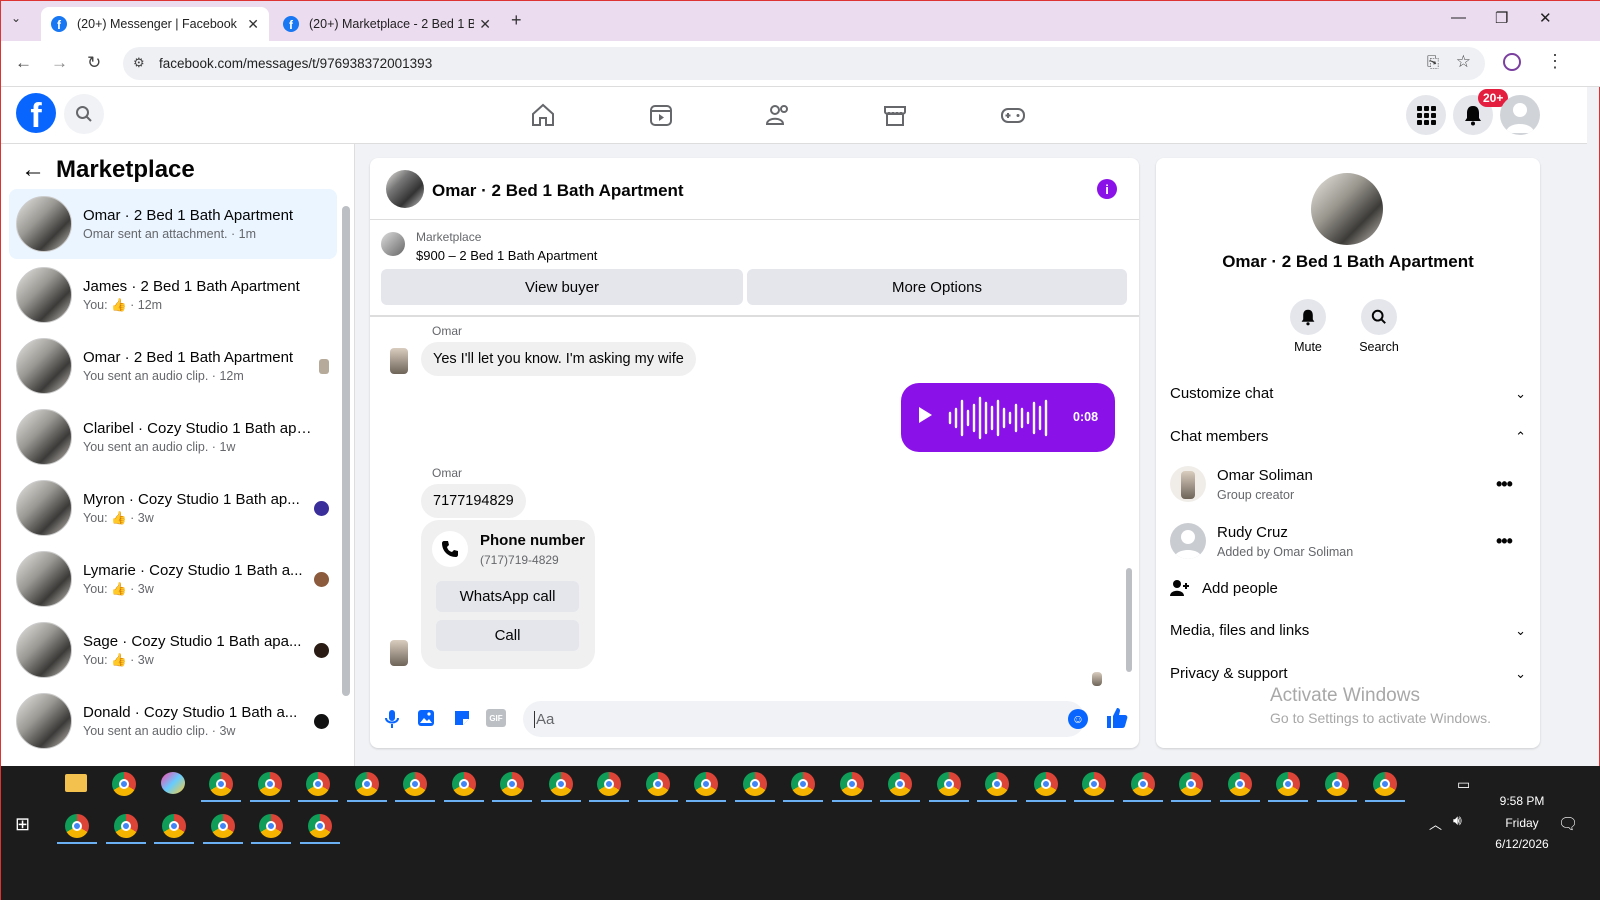 The image size is (1600, 900). I want to click on home-icon, so click(543, 115).